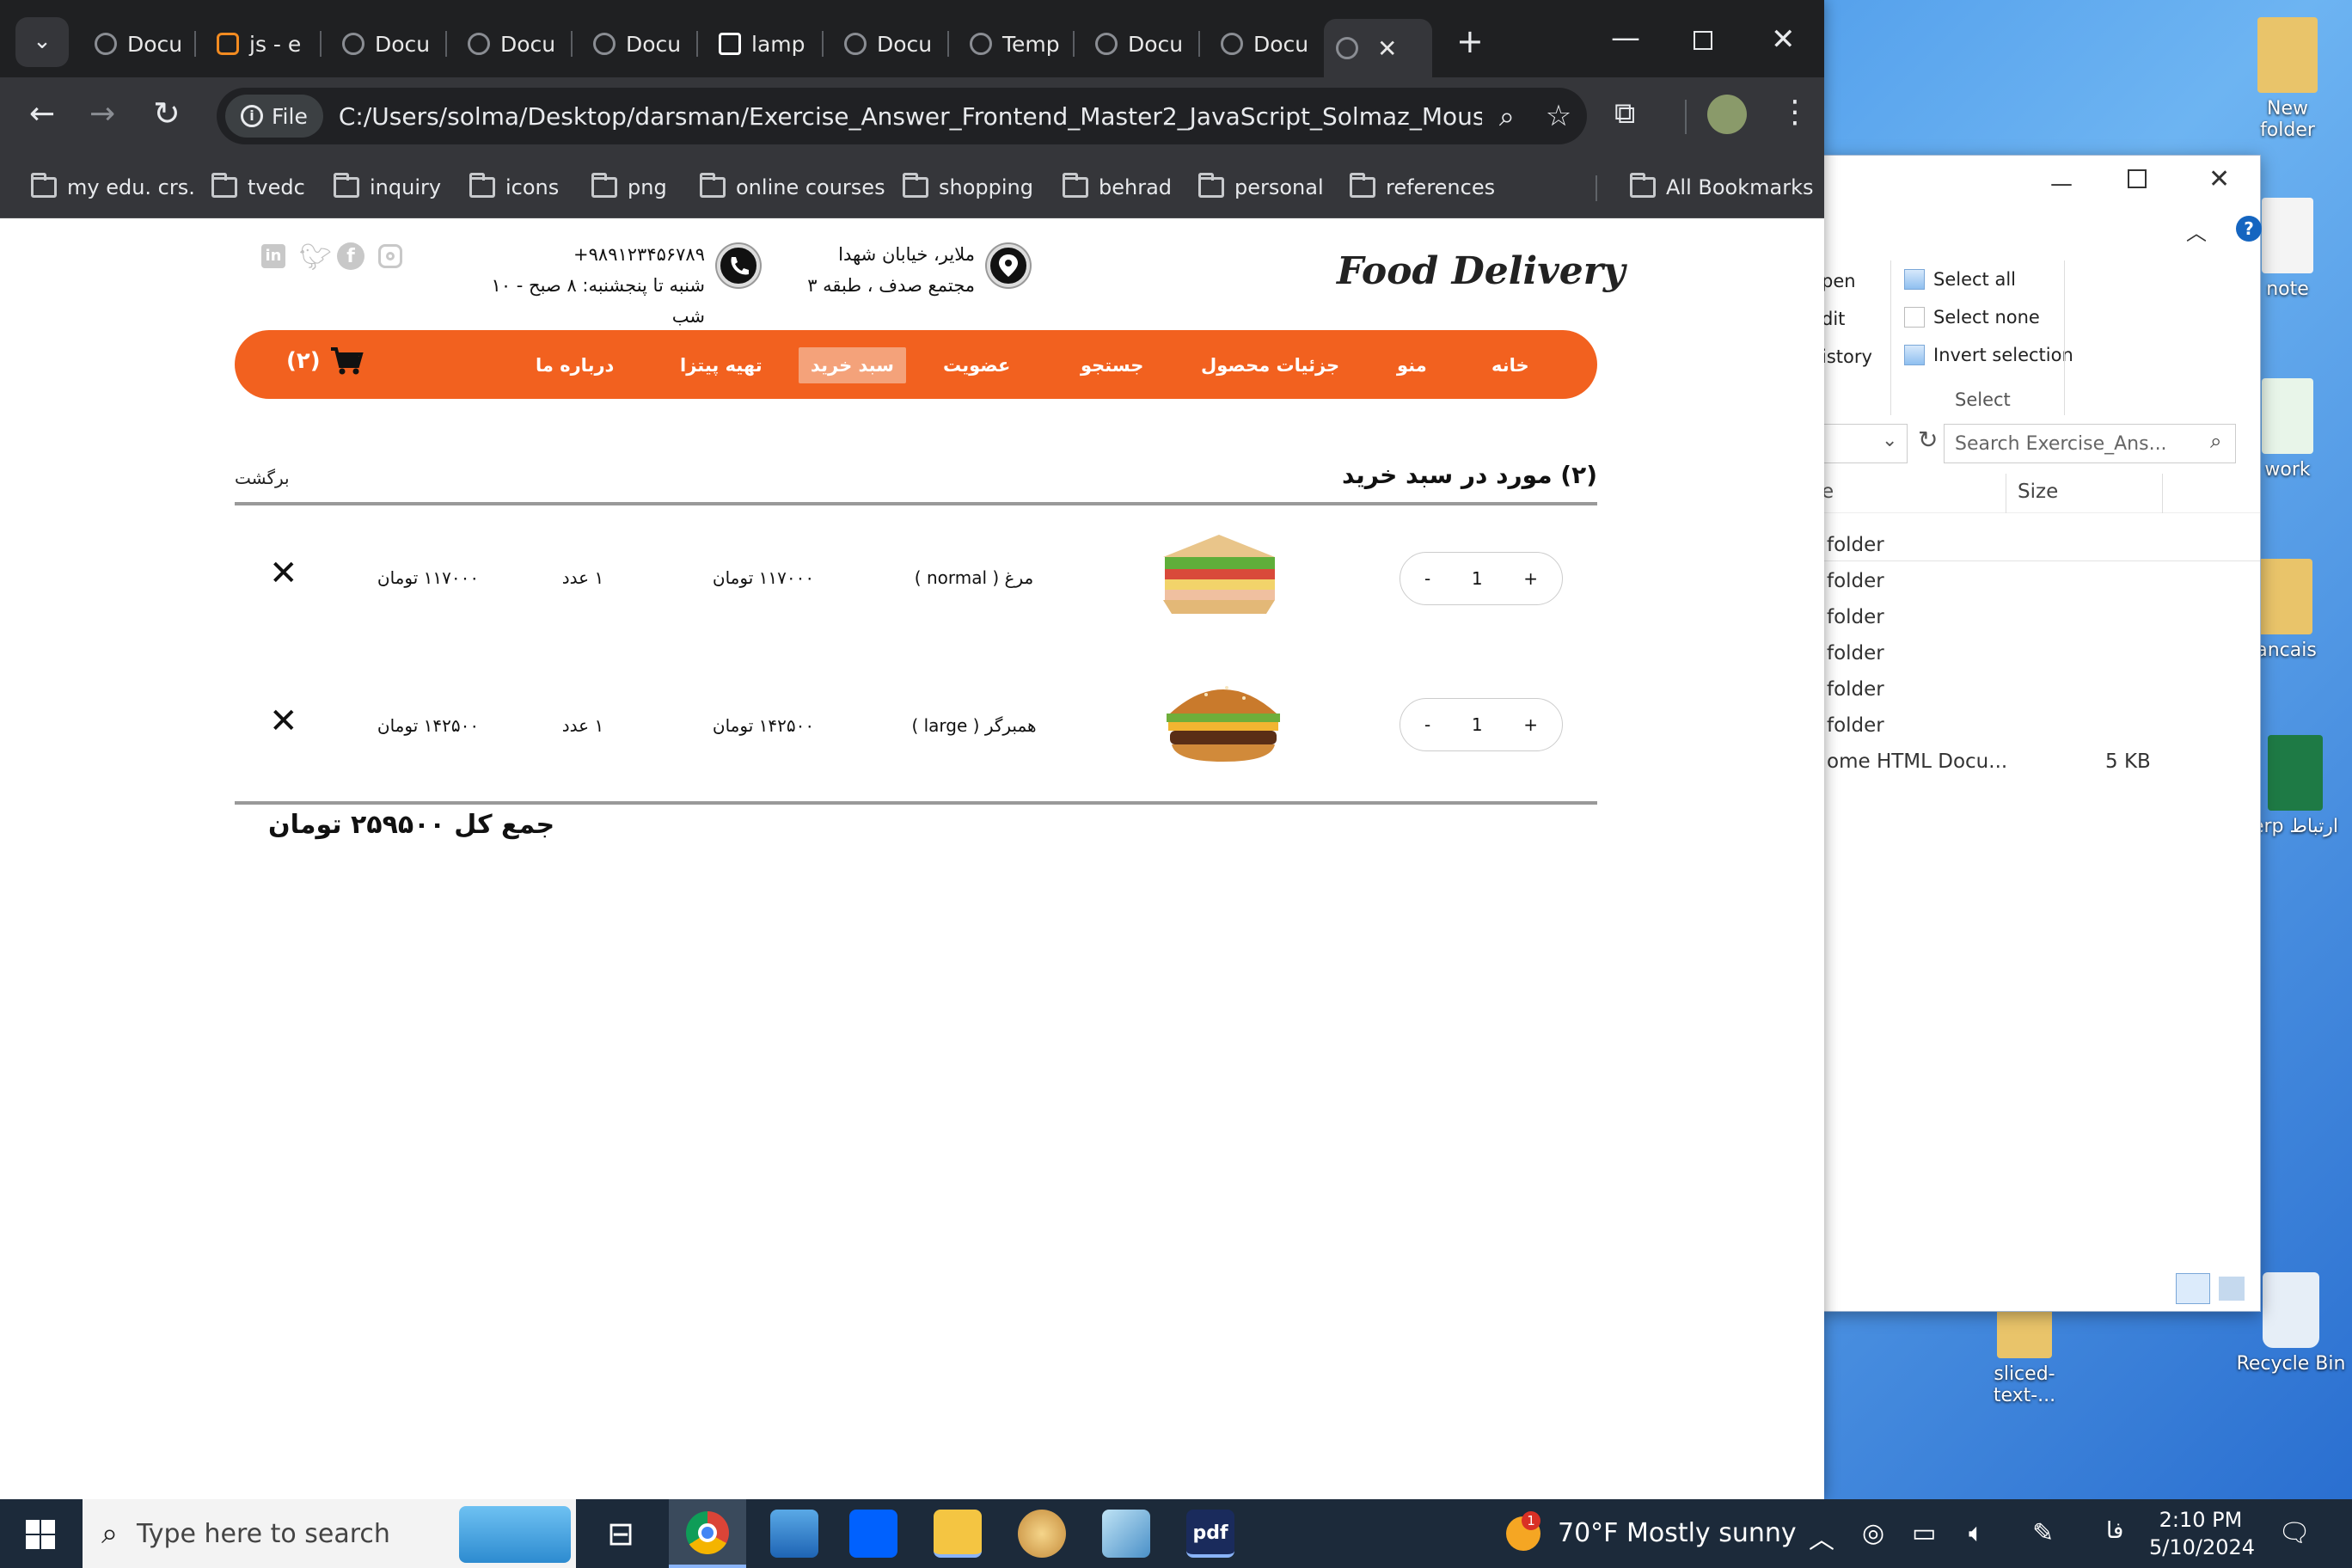 Image resolution: width=2352 pixels, height=1568 pixels. What do you see at coordinates (266, 44) in the screenshot?
I see `tab: js - e` at bounding box center [266, 44].